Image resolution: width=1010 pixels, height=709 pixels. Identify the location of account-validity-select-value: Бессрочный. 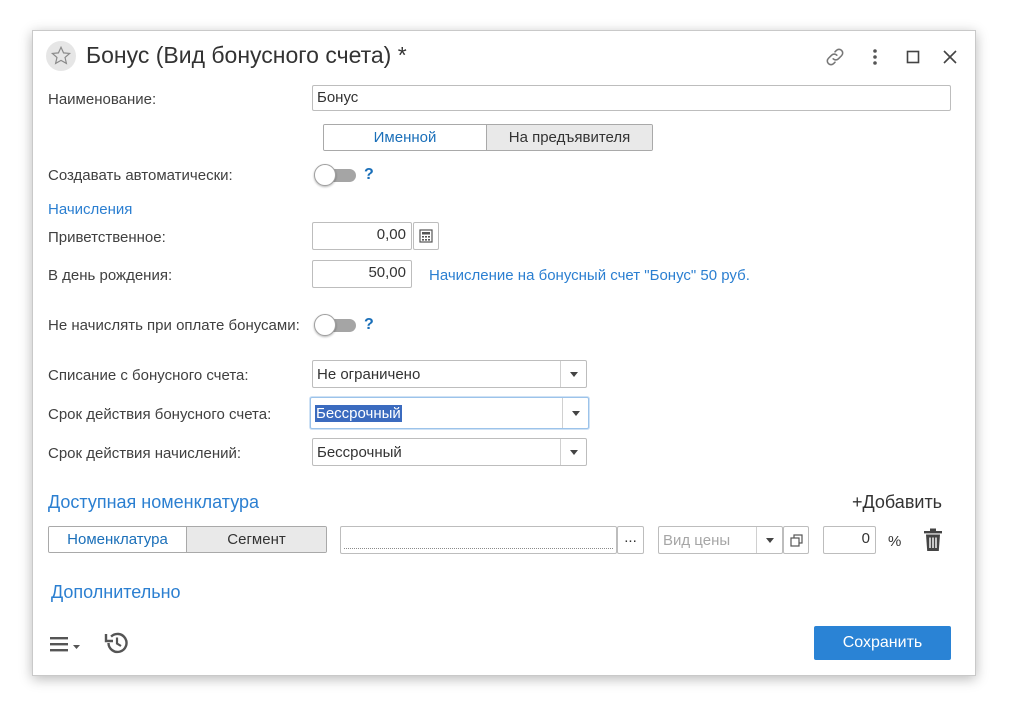
(358, 413).